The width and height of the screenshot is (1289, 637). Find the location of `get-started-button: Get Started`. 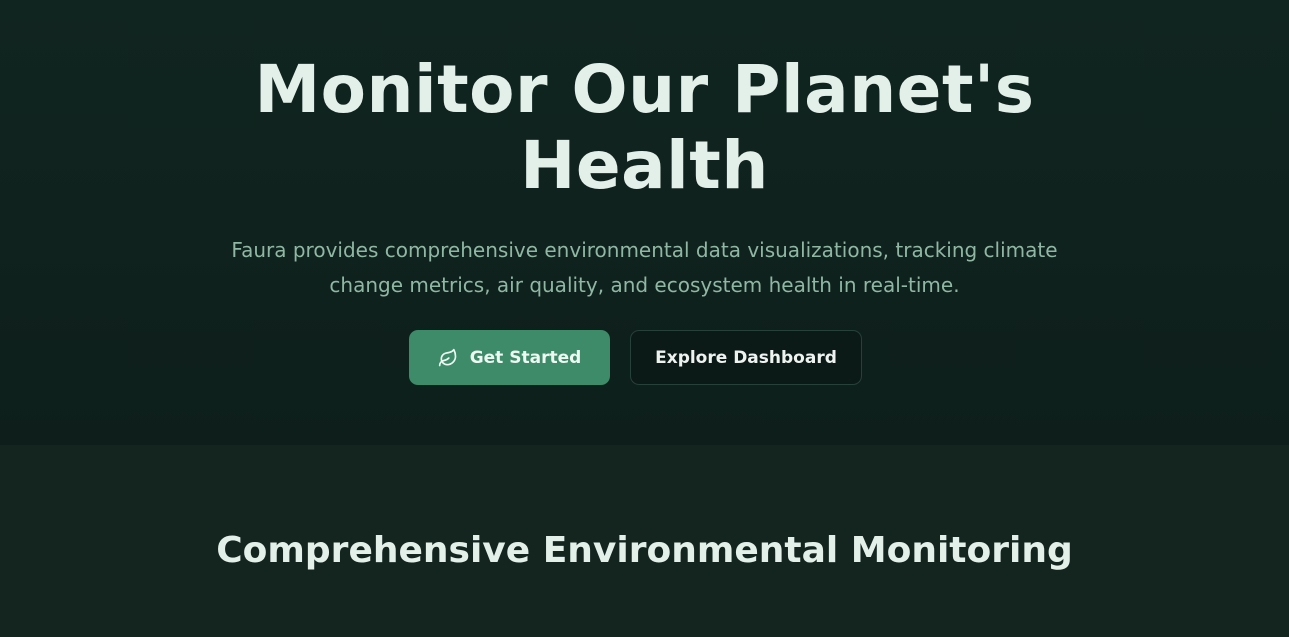

get-started-button: Get Started is located at coordinates (509, 357).